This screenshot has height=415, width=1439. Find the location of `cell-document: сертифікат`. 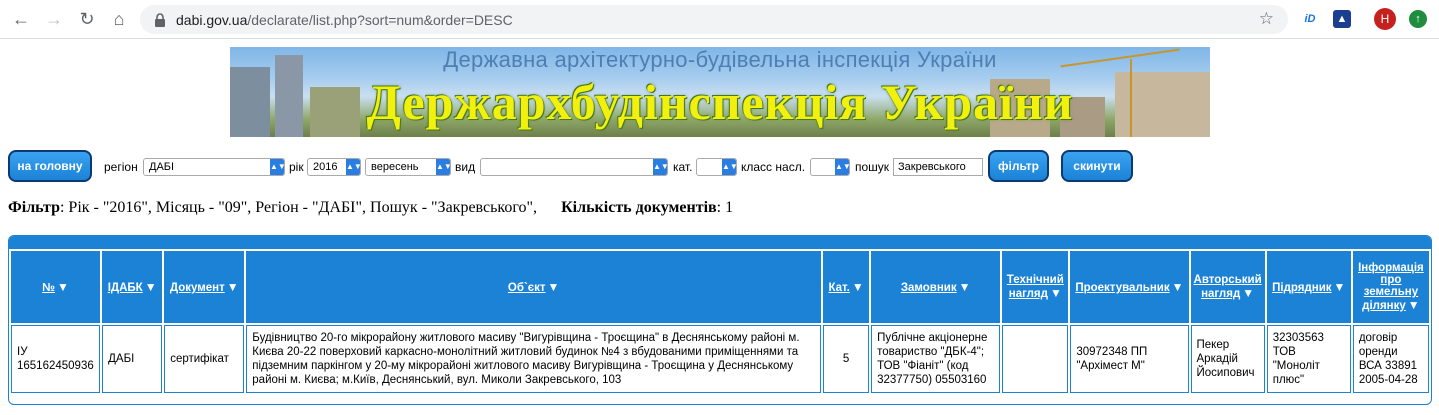

cell-document: сертифікат is located at coordinates (204, 359).